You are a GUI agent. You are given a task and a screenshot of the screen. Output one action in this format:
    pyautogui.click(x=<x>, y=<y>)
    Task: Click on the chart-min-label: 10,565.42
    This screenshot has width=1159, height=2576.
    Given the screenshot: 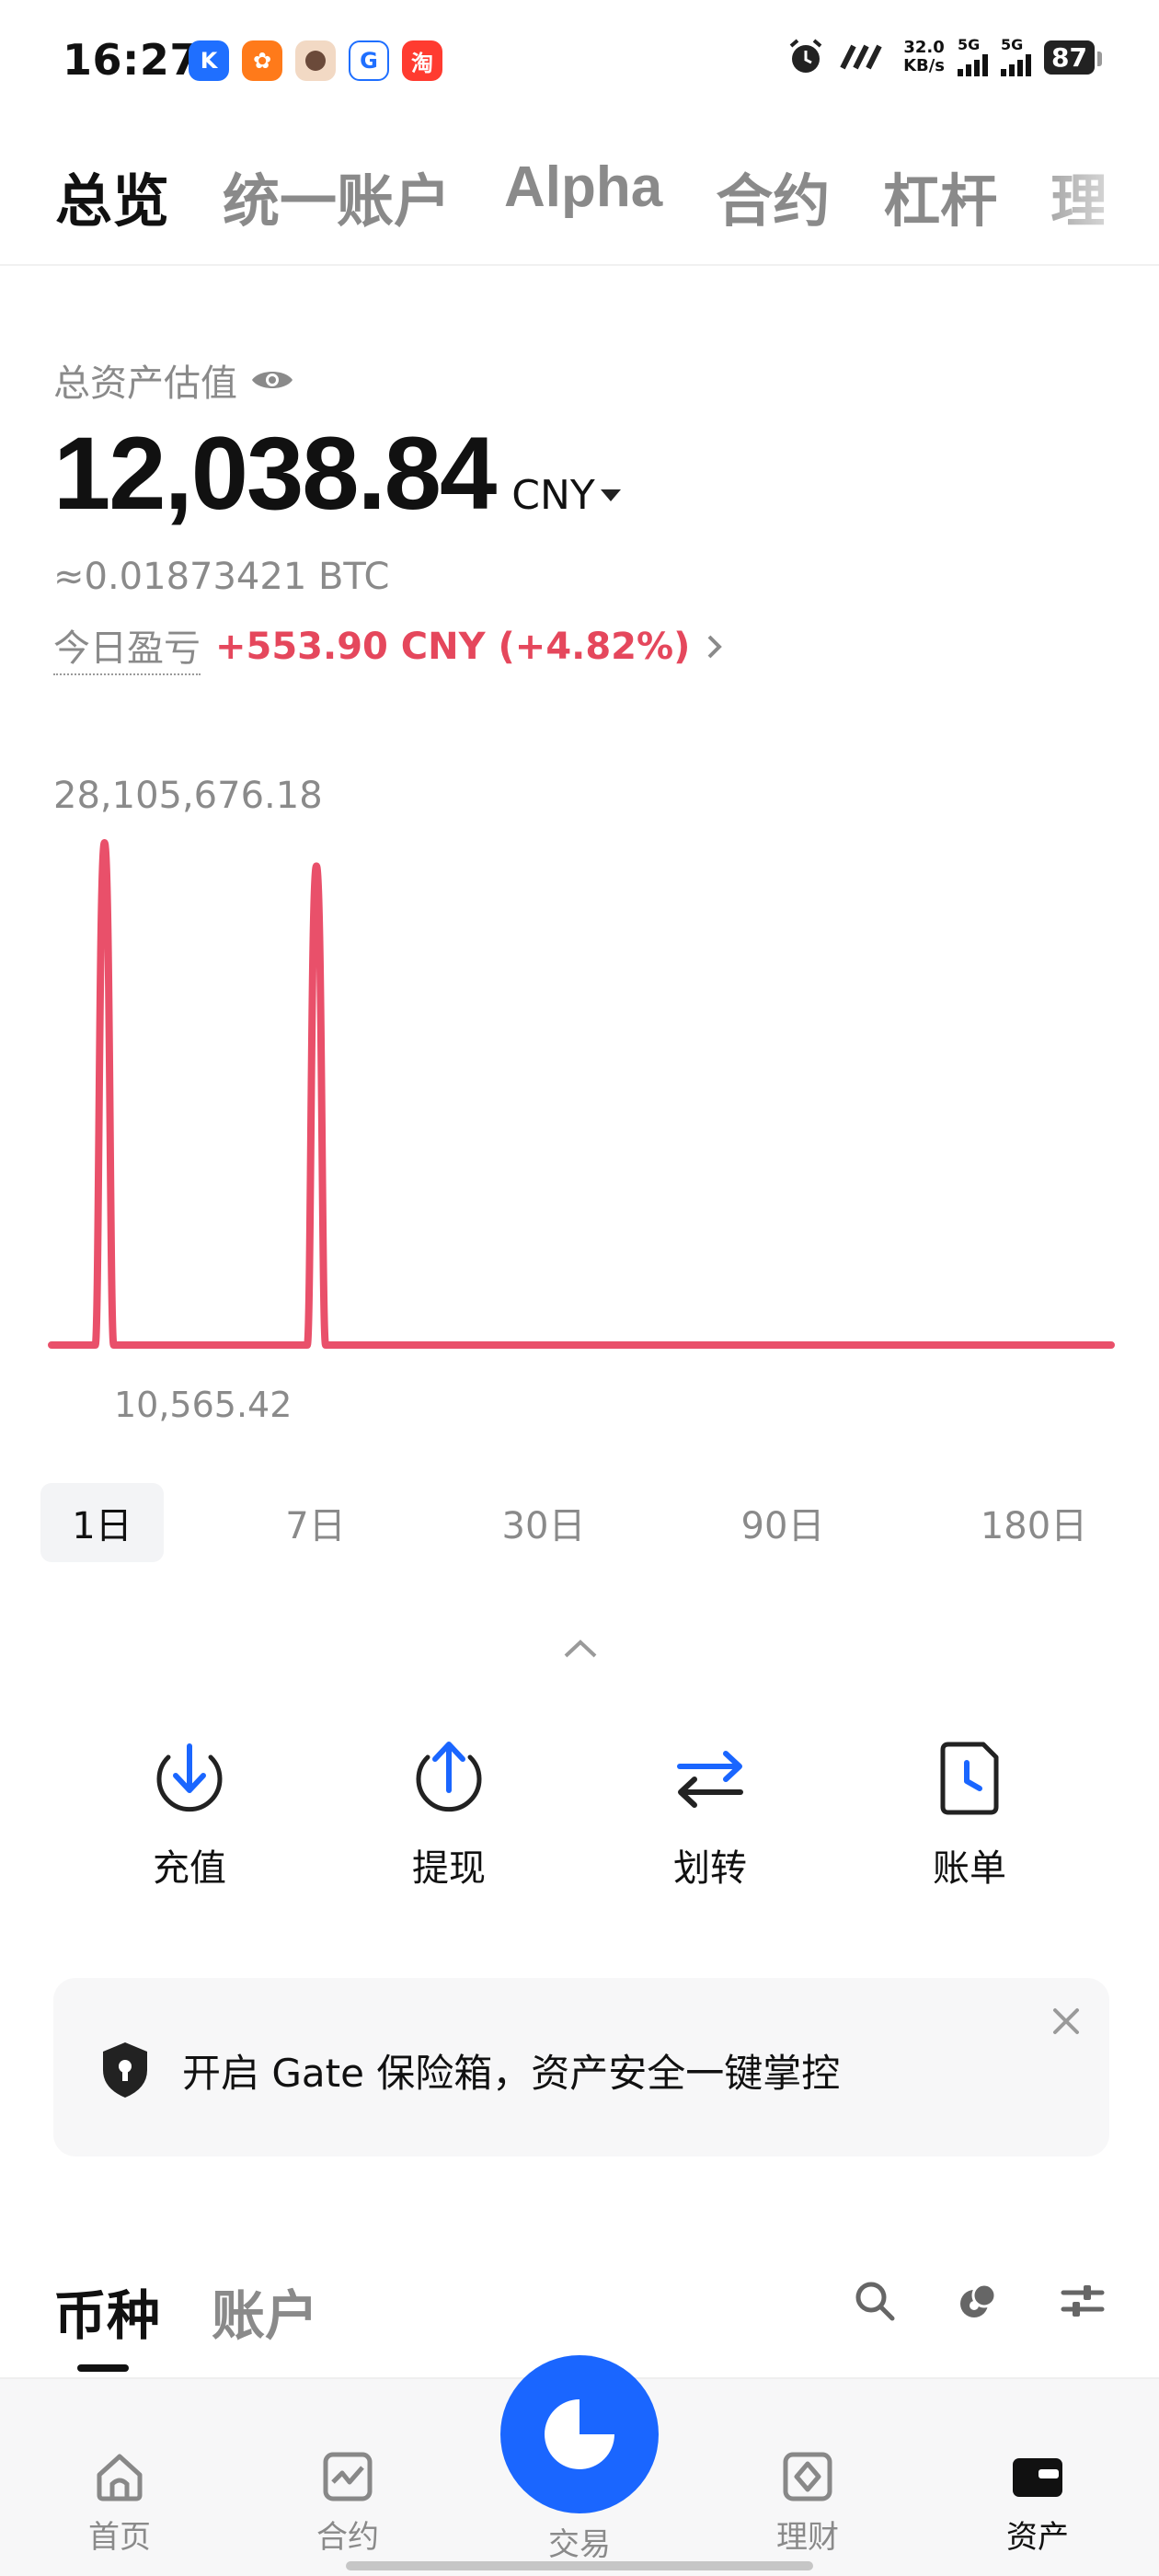 What is the action you would take?
    pyautogui.click(x=203, y=1405)
    